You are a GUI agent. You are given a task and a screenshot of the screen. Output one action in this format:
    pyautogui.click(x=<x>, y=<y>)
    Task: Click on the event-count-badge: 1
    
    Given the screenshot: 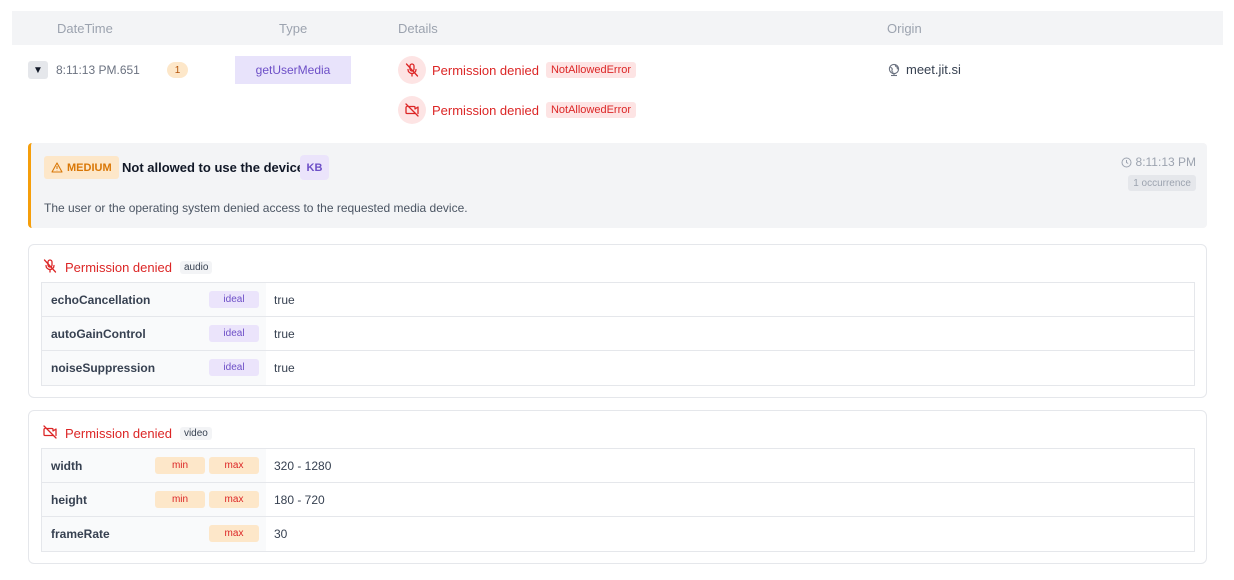 What is the action you would take?
    pyautogui.click(x=177, y=70)
    